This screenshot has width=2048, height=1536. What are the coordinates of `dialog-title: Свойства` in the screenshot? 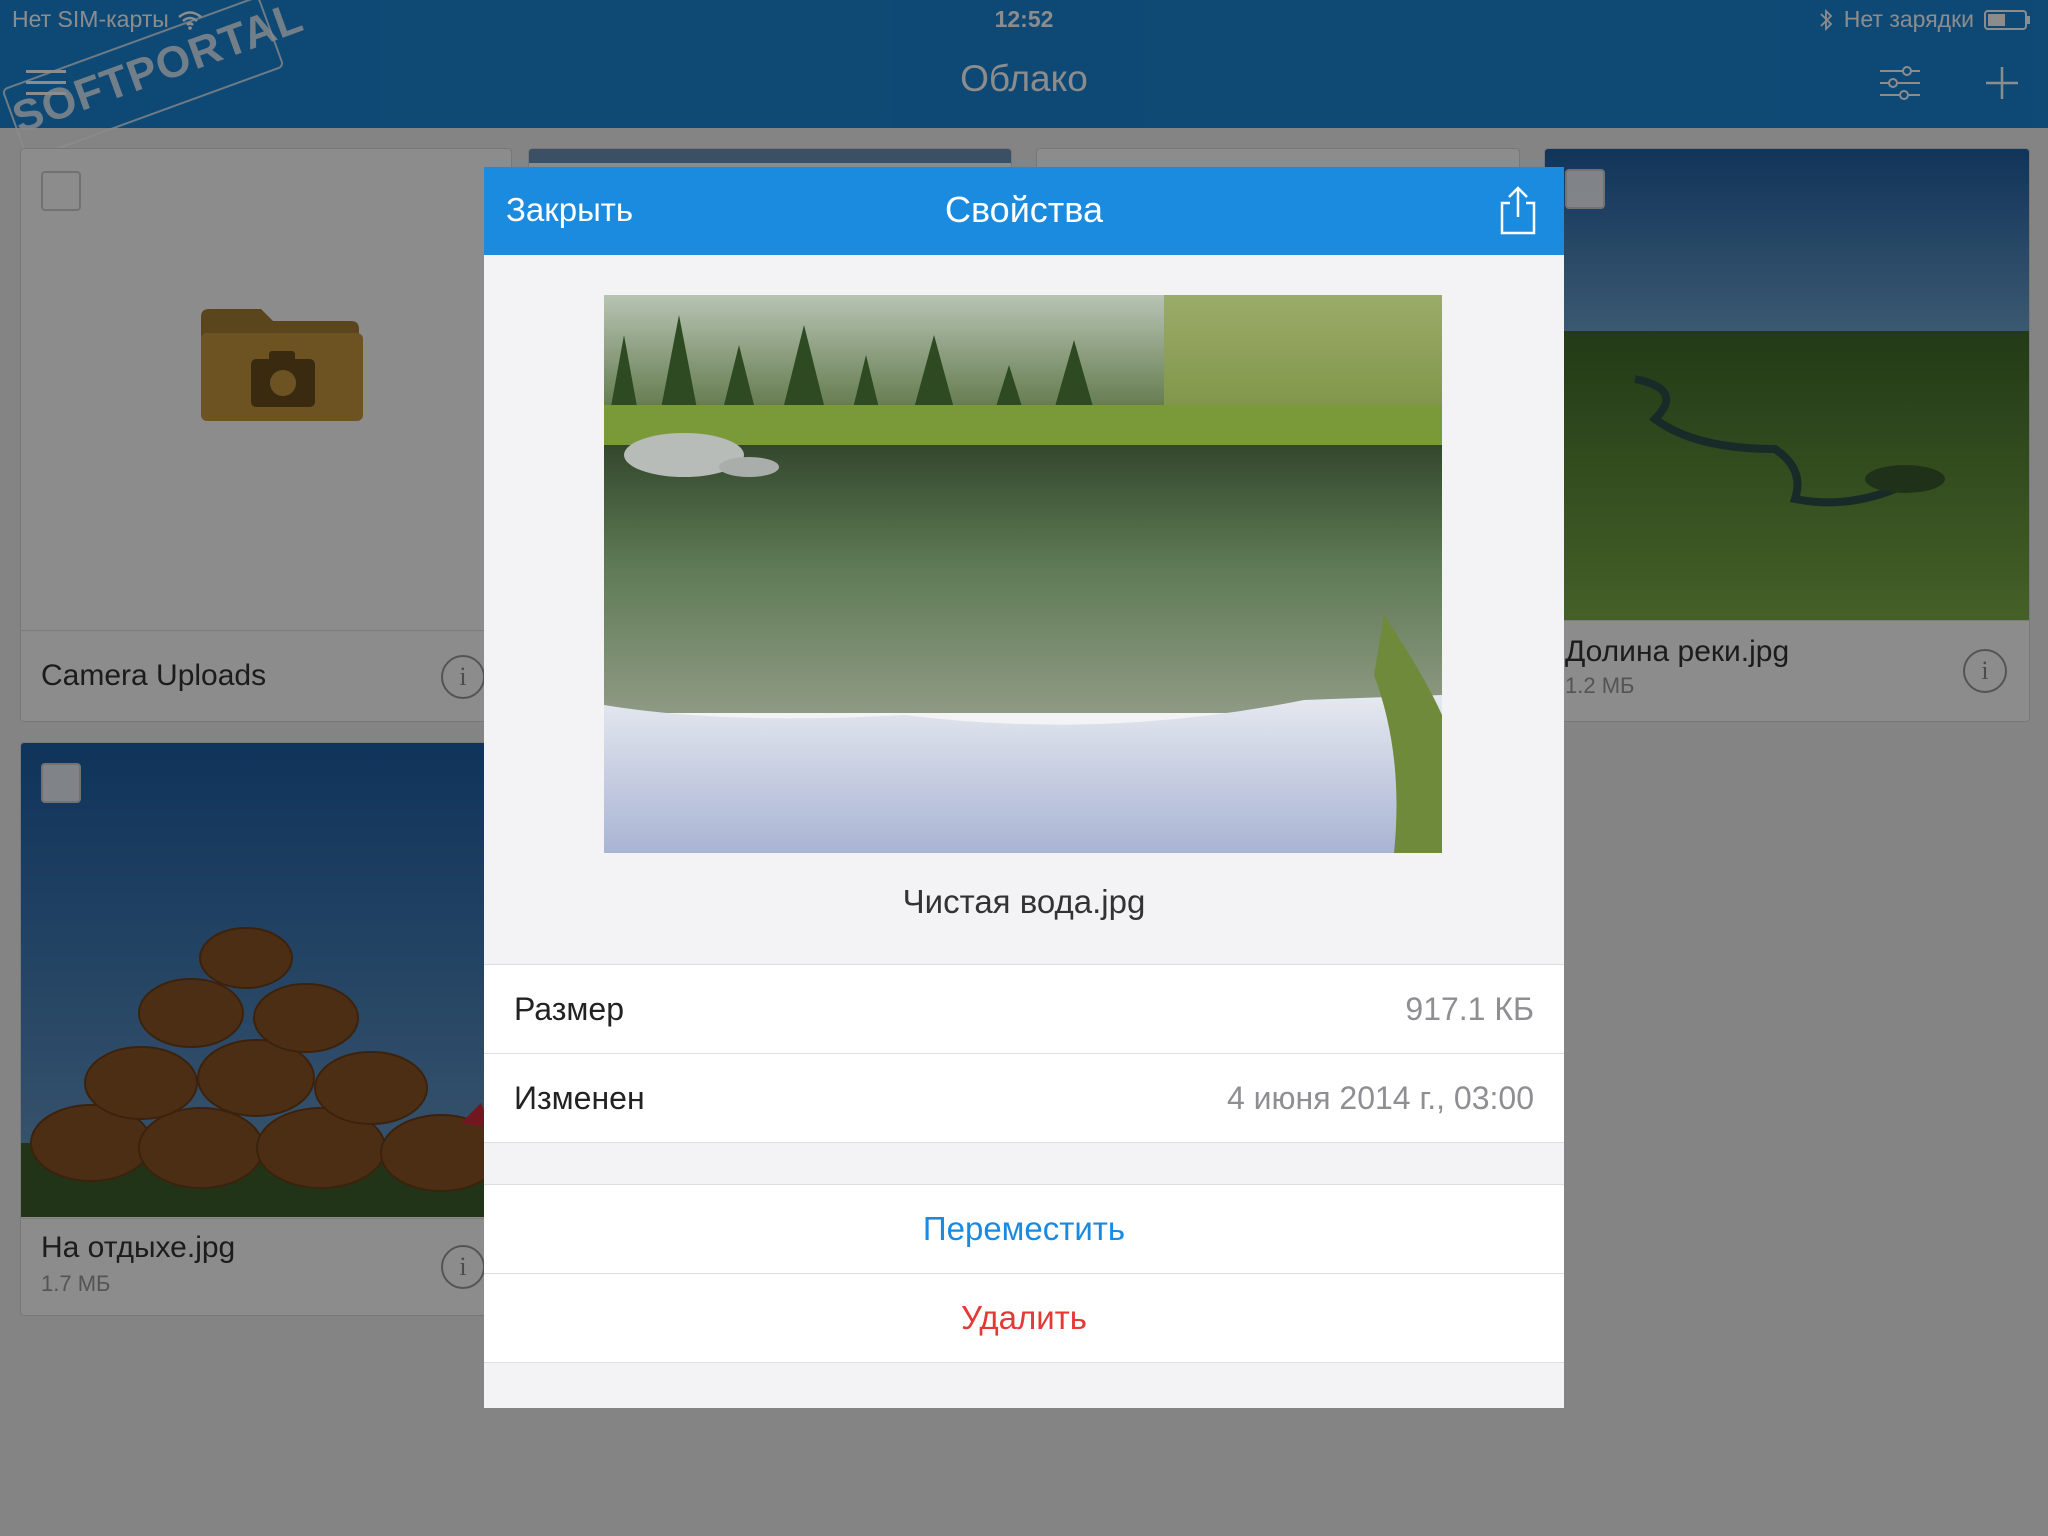 It's located at (1024, 209).